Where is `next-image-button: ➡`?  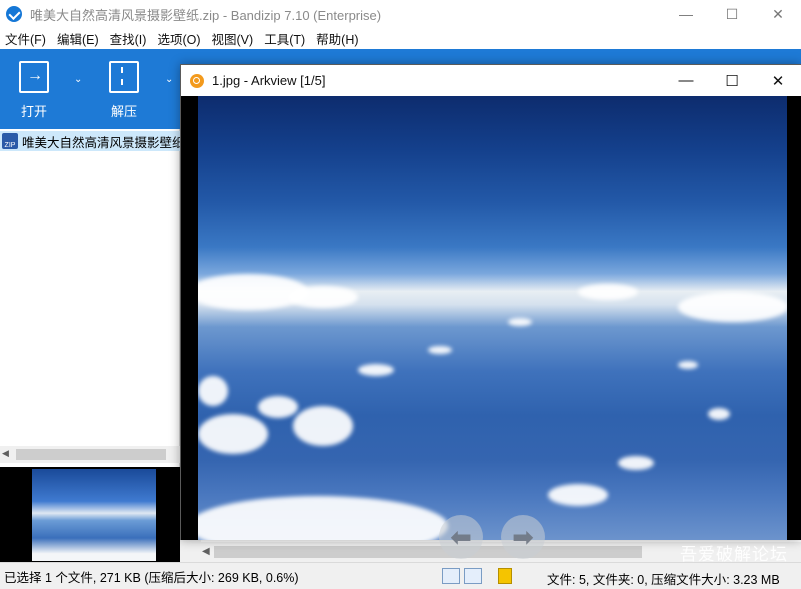
next-image-button: ➡ is located at coordinates (523, 537).